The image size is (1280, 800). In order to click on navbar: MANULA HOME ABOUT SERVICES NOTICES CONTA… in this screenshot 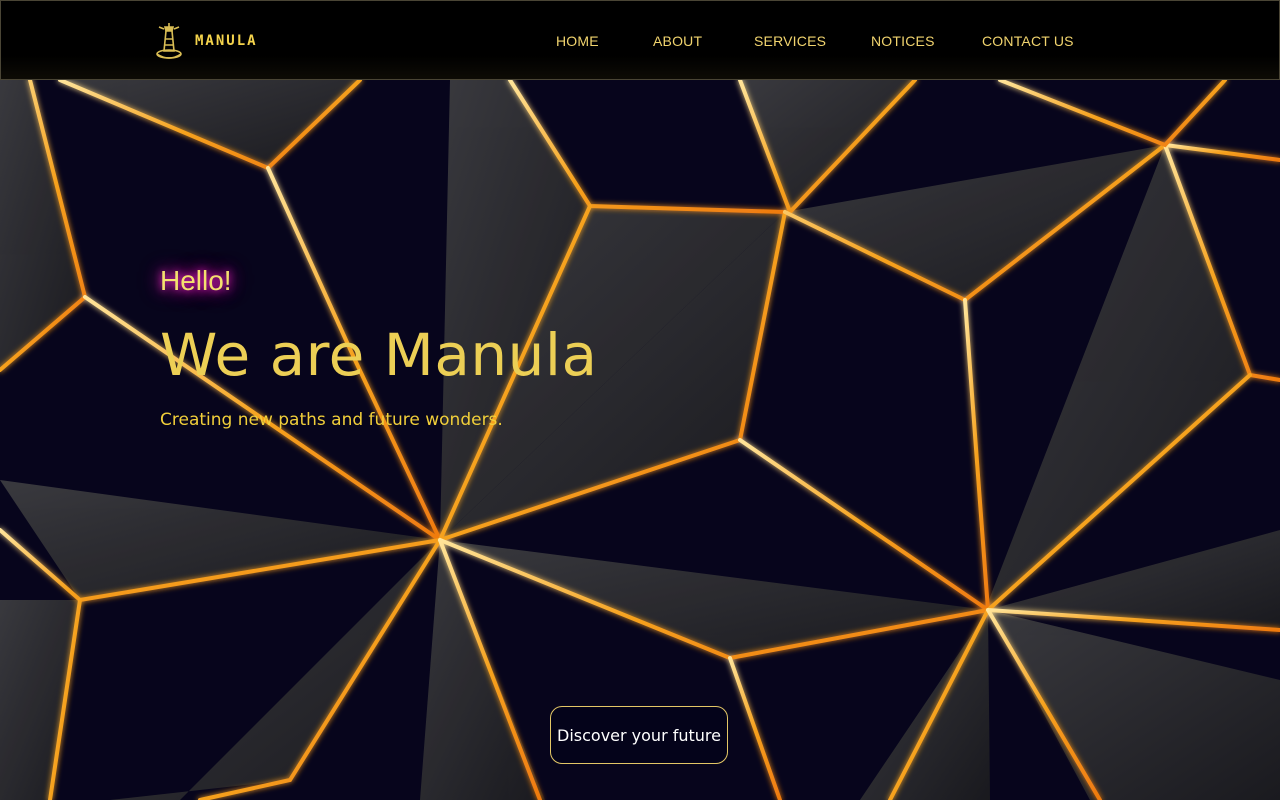, I will do `click(640, 40)`.